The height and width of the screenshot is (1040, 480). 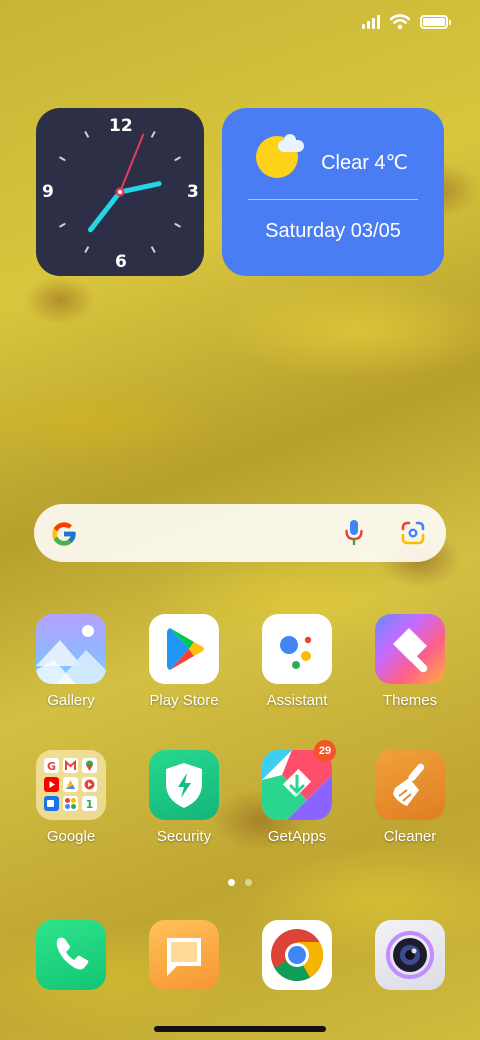 I want to click on clock-hour-hand, so click(x=139, y=188).